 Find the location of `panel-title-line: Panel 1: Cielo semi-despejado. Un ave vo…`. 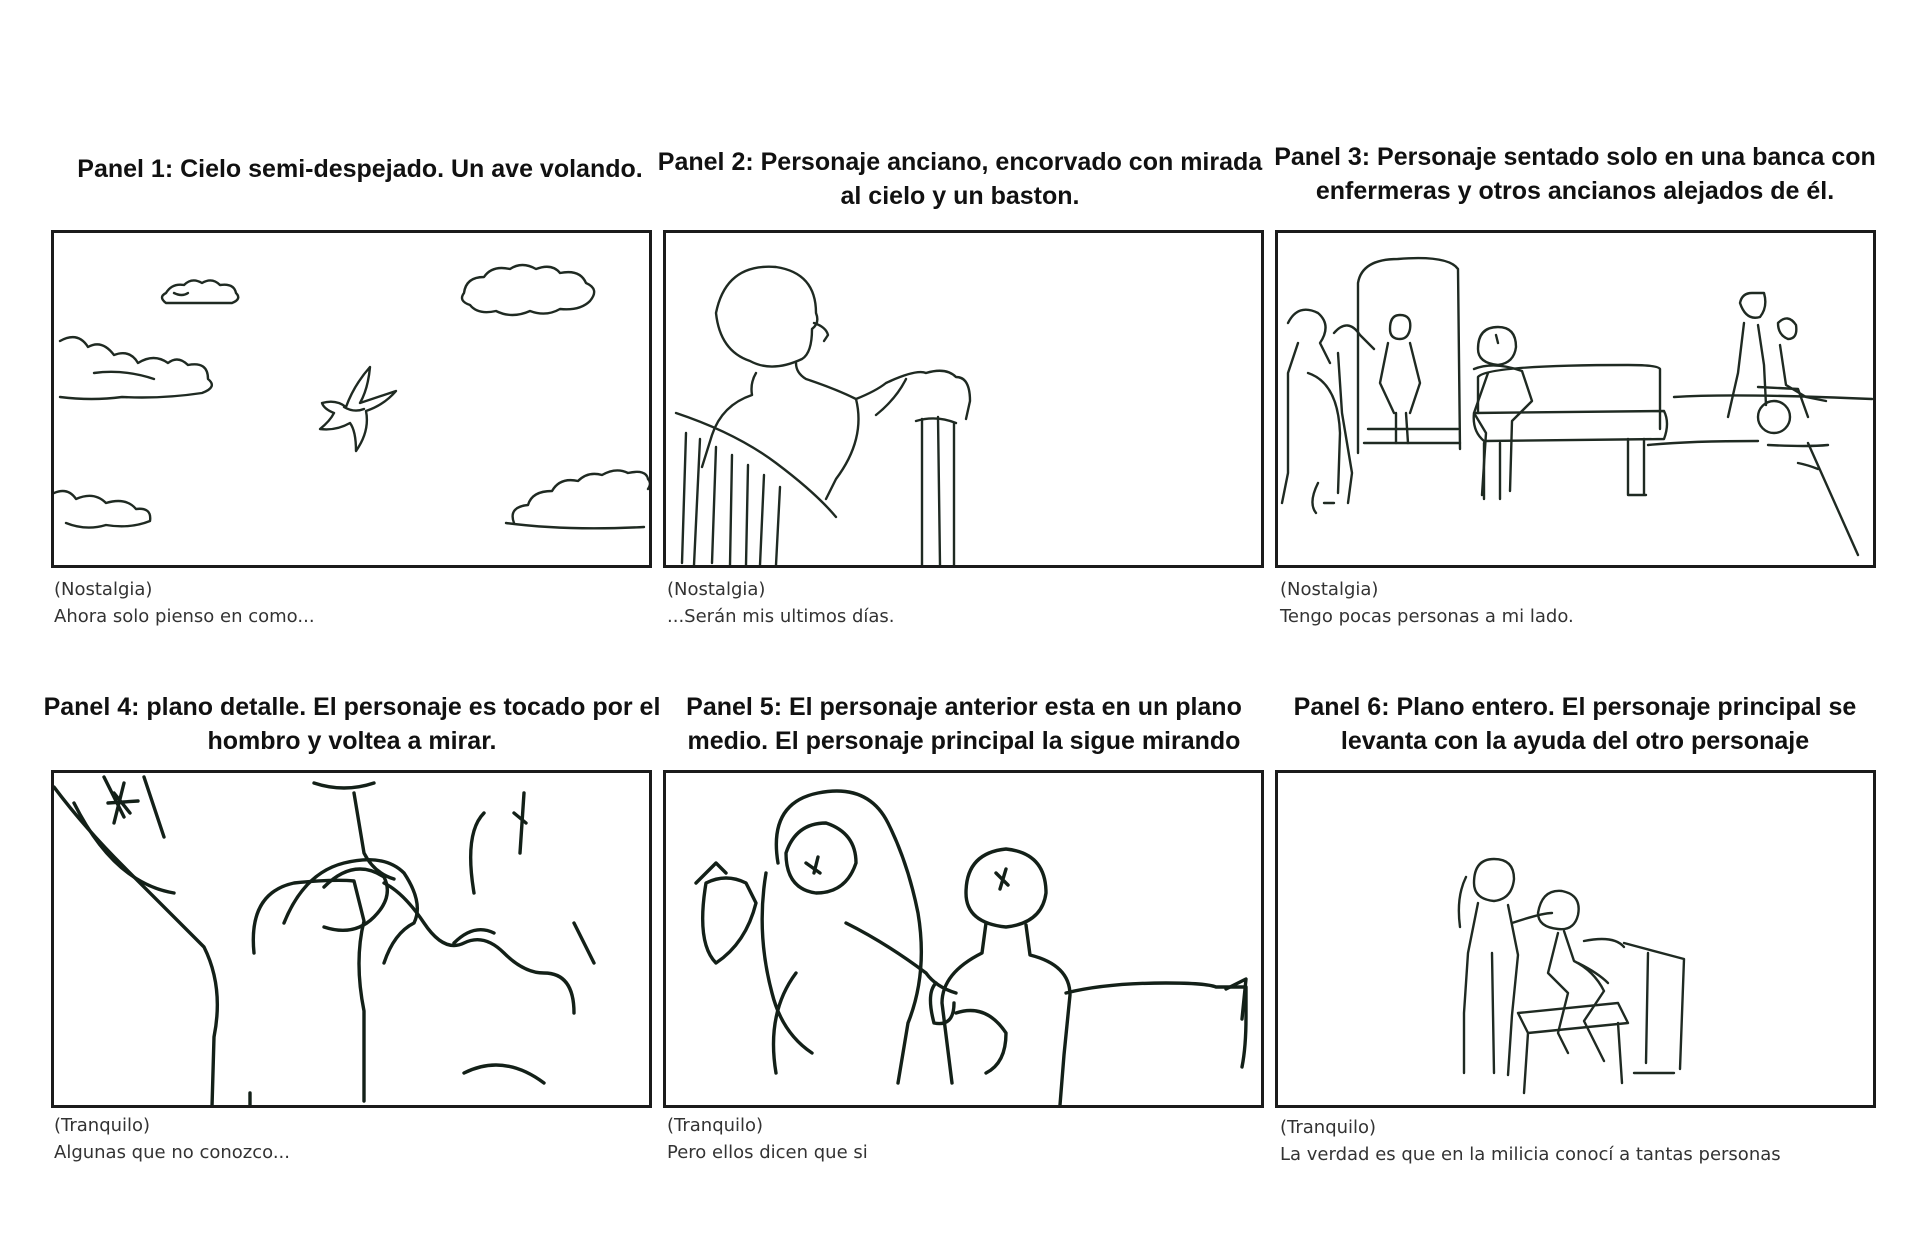

panel-title-line: Panel 1: Cielo semi-despejado. Un ave vo… is located at coordinates (360, 169).